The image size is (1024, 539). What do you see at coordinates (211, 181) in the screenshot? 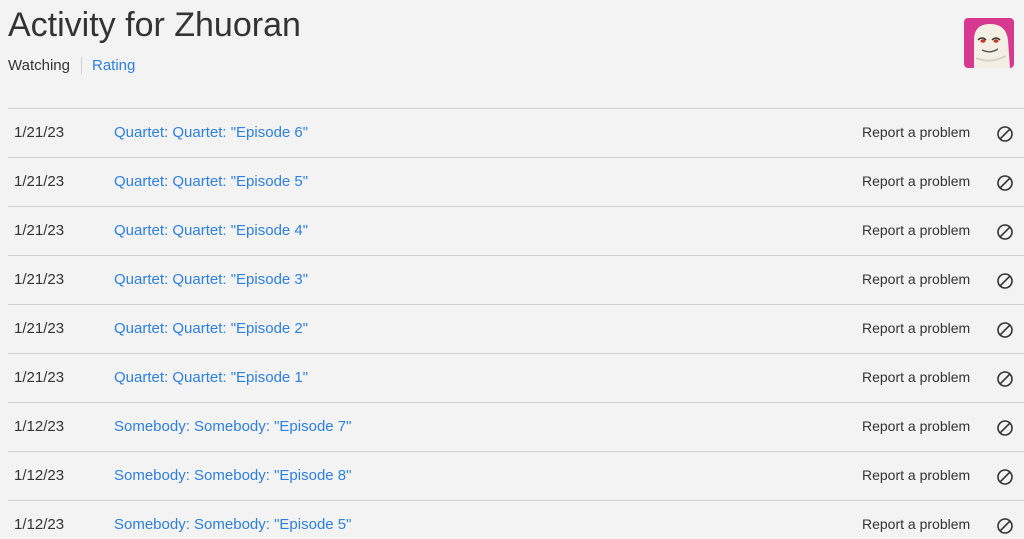
I see `activity-title-link: Quartet: Quartet: "Episode 5"` at bounding box center [211, 181].